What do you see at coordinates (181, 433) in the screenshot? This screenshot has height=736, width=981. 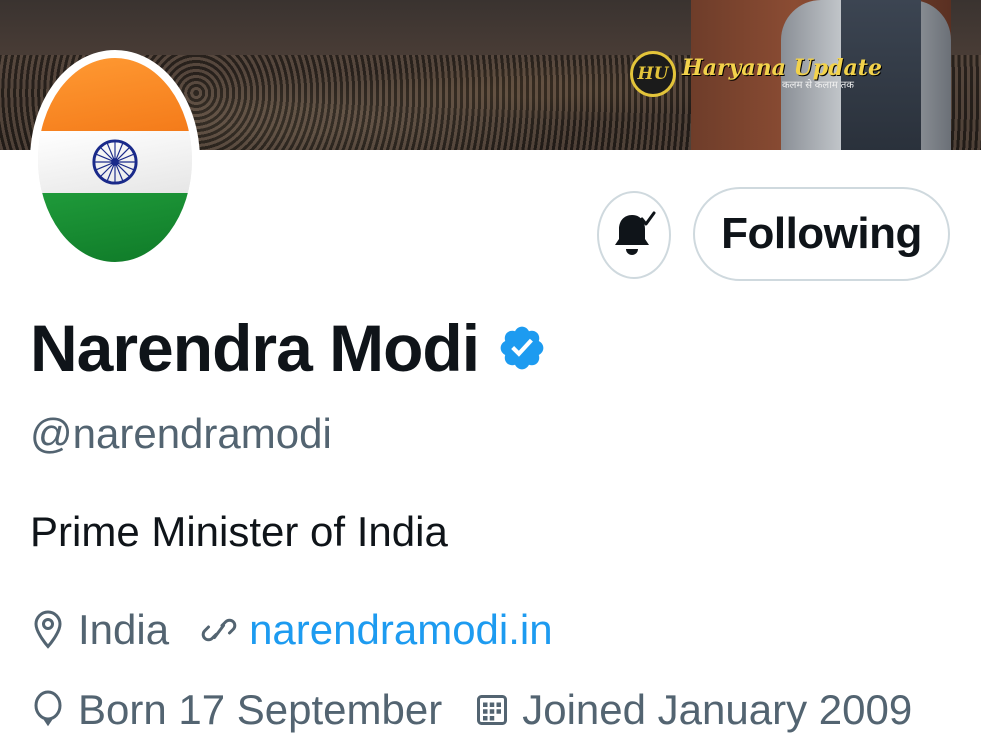 I see `handle: @narendramodi` at bounding box center [181, 433].